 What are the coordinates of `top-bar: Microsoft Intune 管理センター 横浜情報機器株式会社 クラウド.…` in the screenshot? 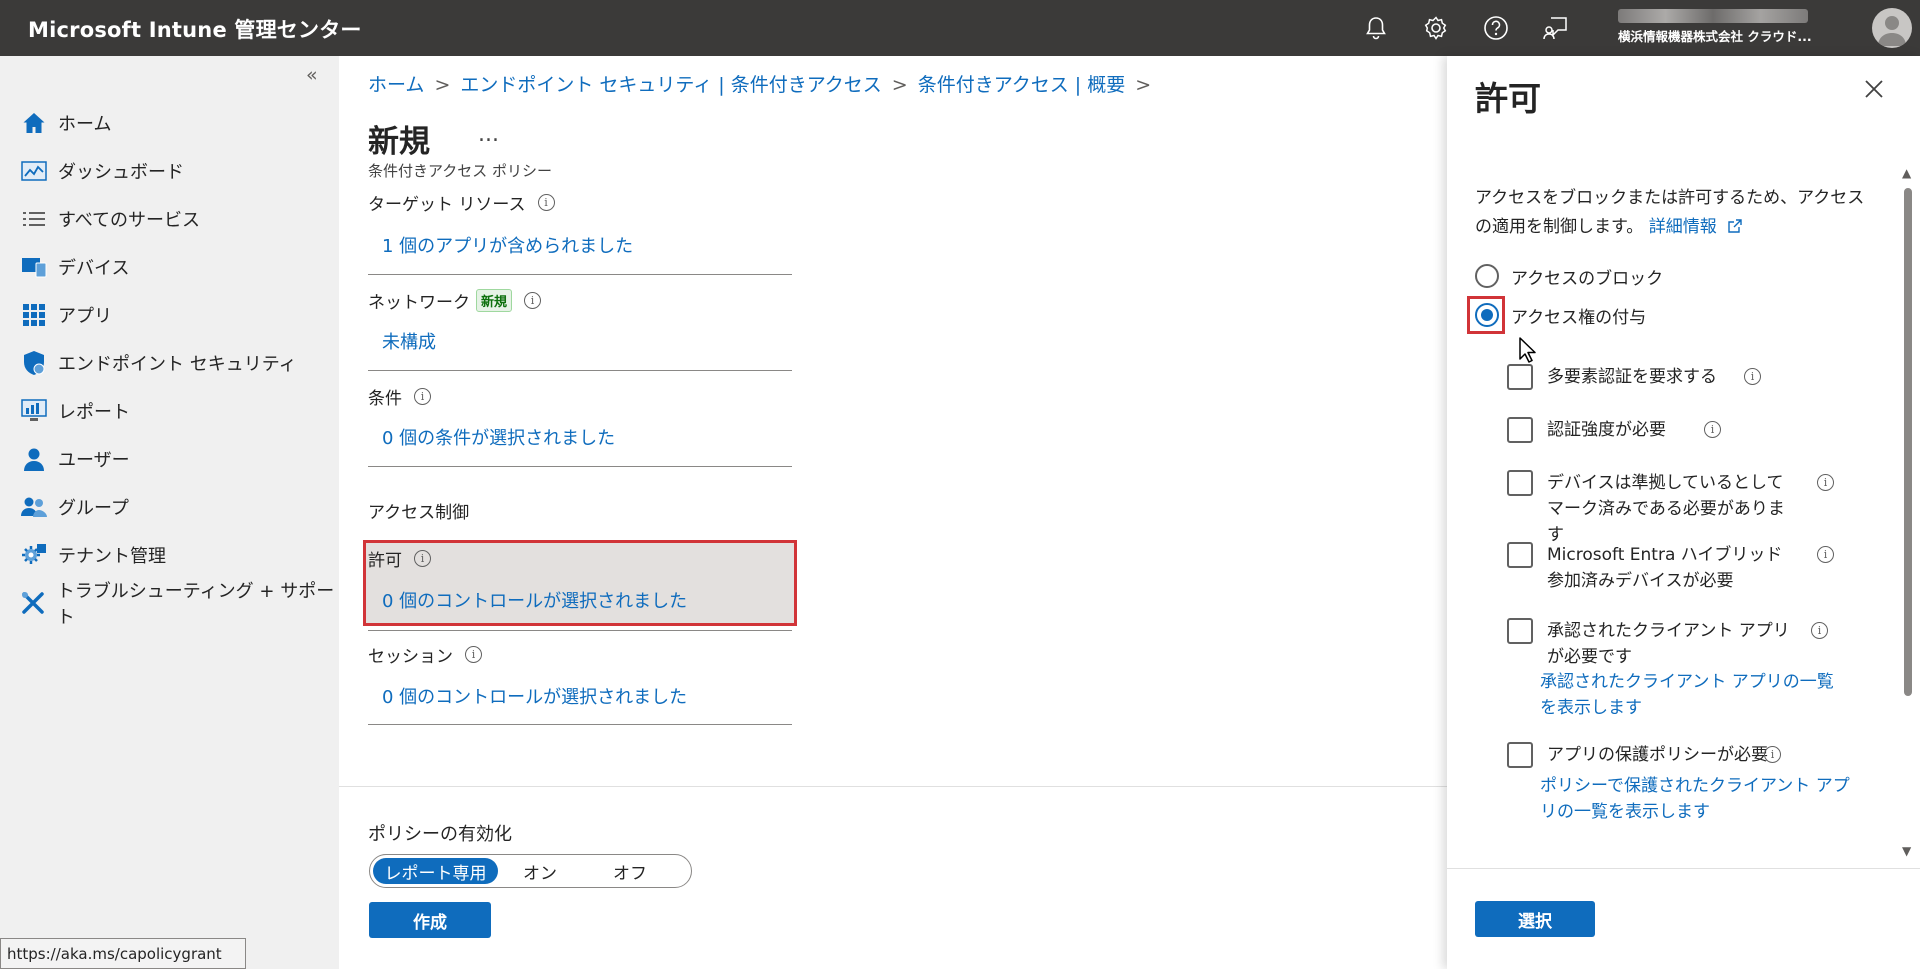 It's located at (960, 28).